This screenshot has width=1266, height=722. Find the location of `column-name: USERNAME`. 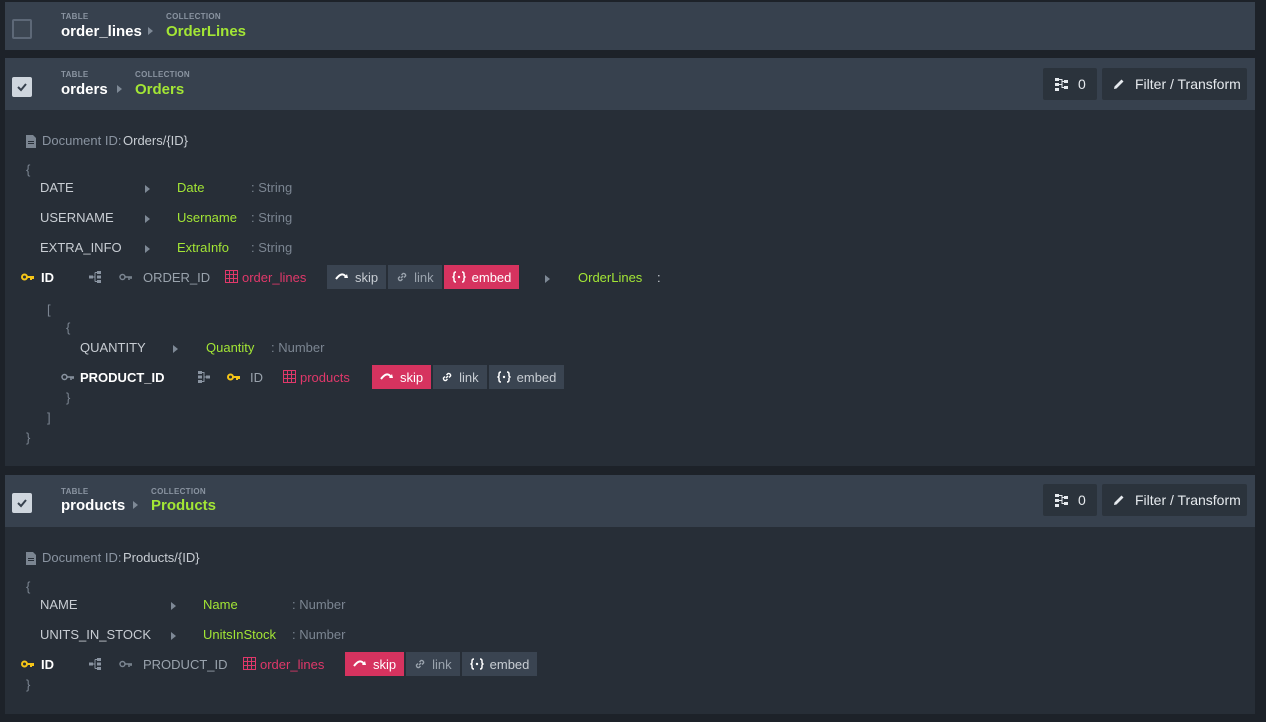

column-name: USERNAME is located at coordinates (77, 217).